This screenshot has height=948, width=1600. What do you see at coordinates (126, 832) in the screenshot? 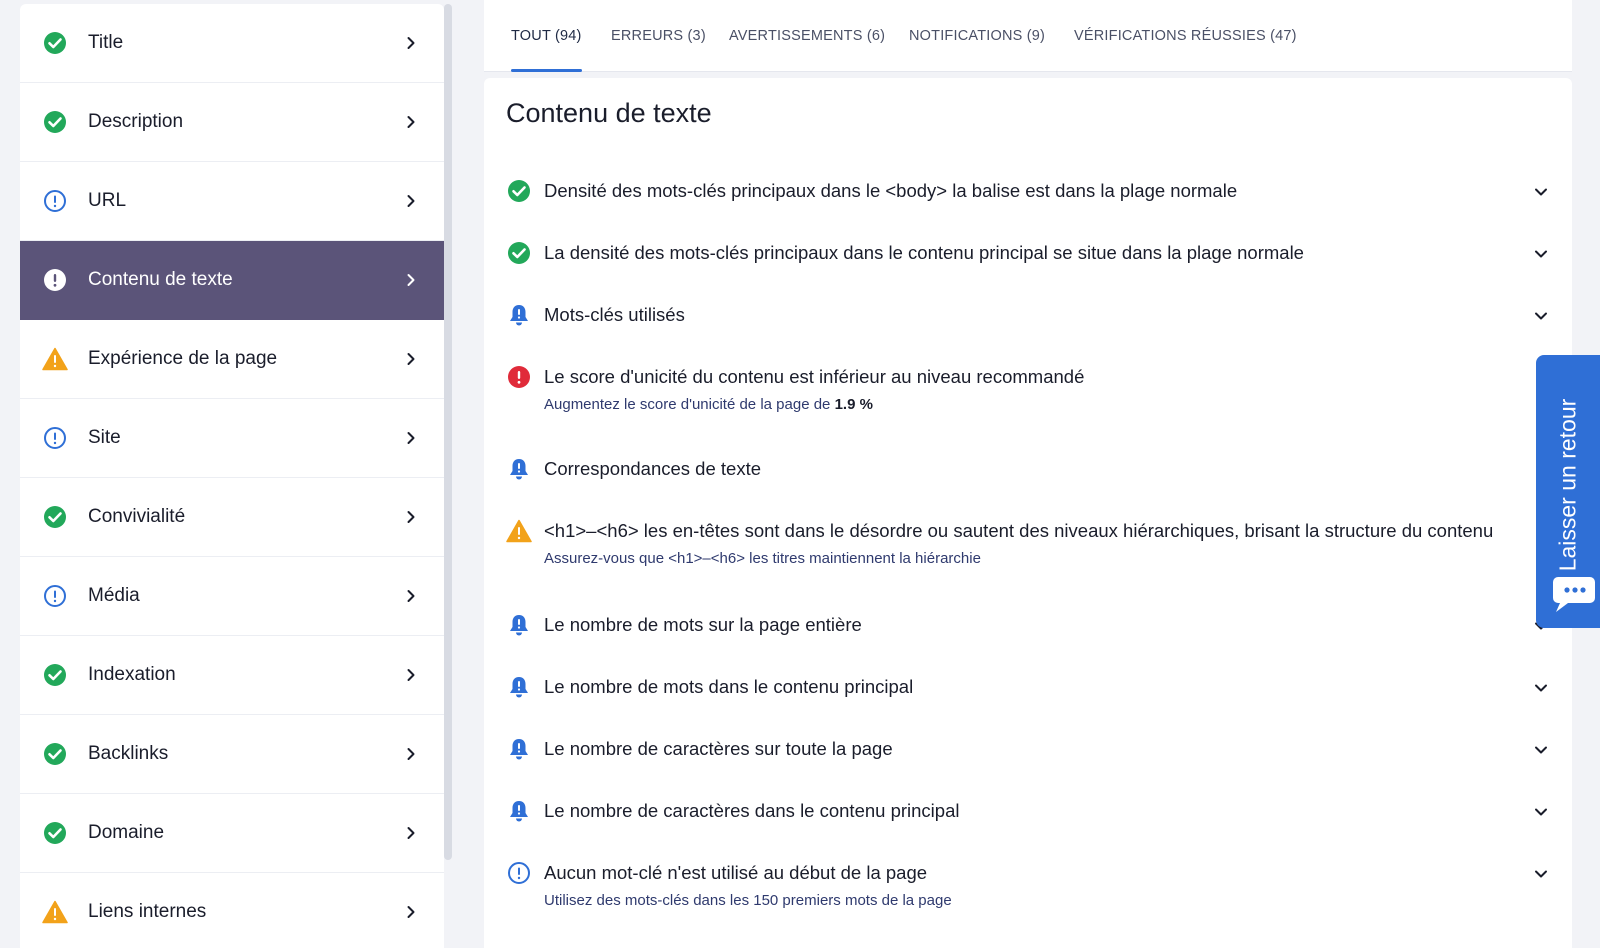
I see `sidebar-item-label: Domaine` at bounding box center [126, 832].